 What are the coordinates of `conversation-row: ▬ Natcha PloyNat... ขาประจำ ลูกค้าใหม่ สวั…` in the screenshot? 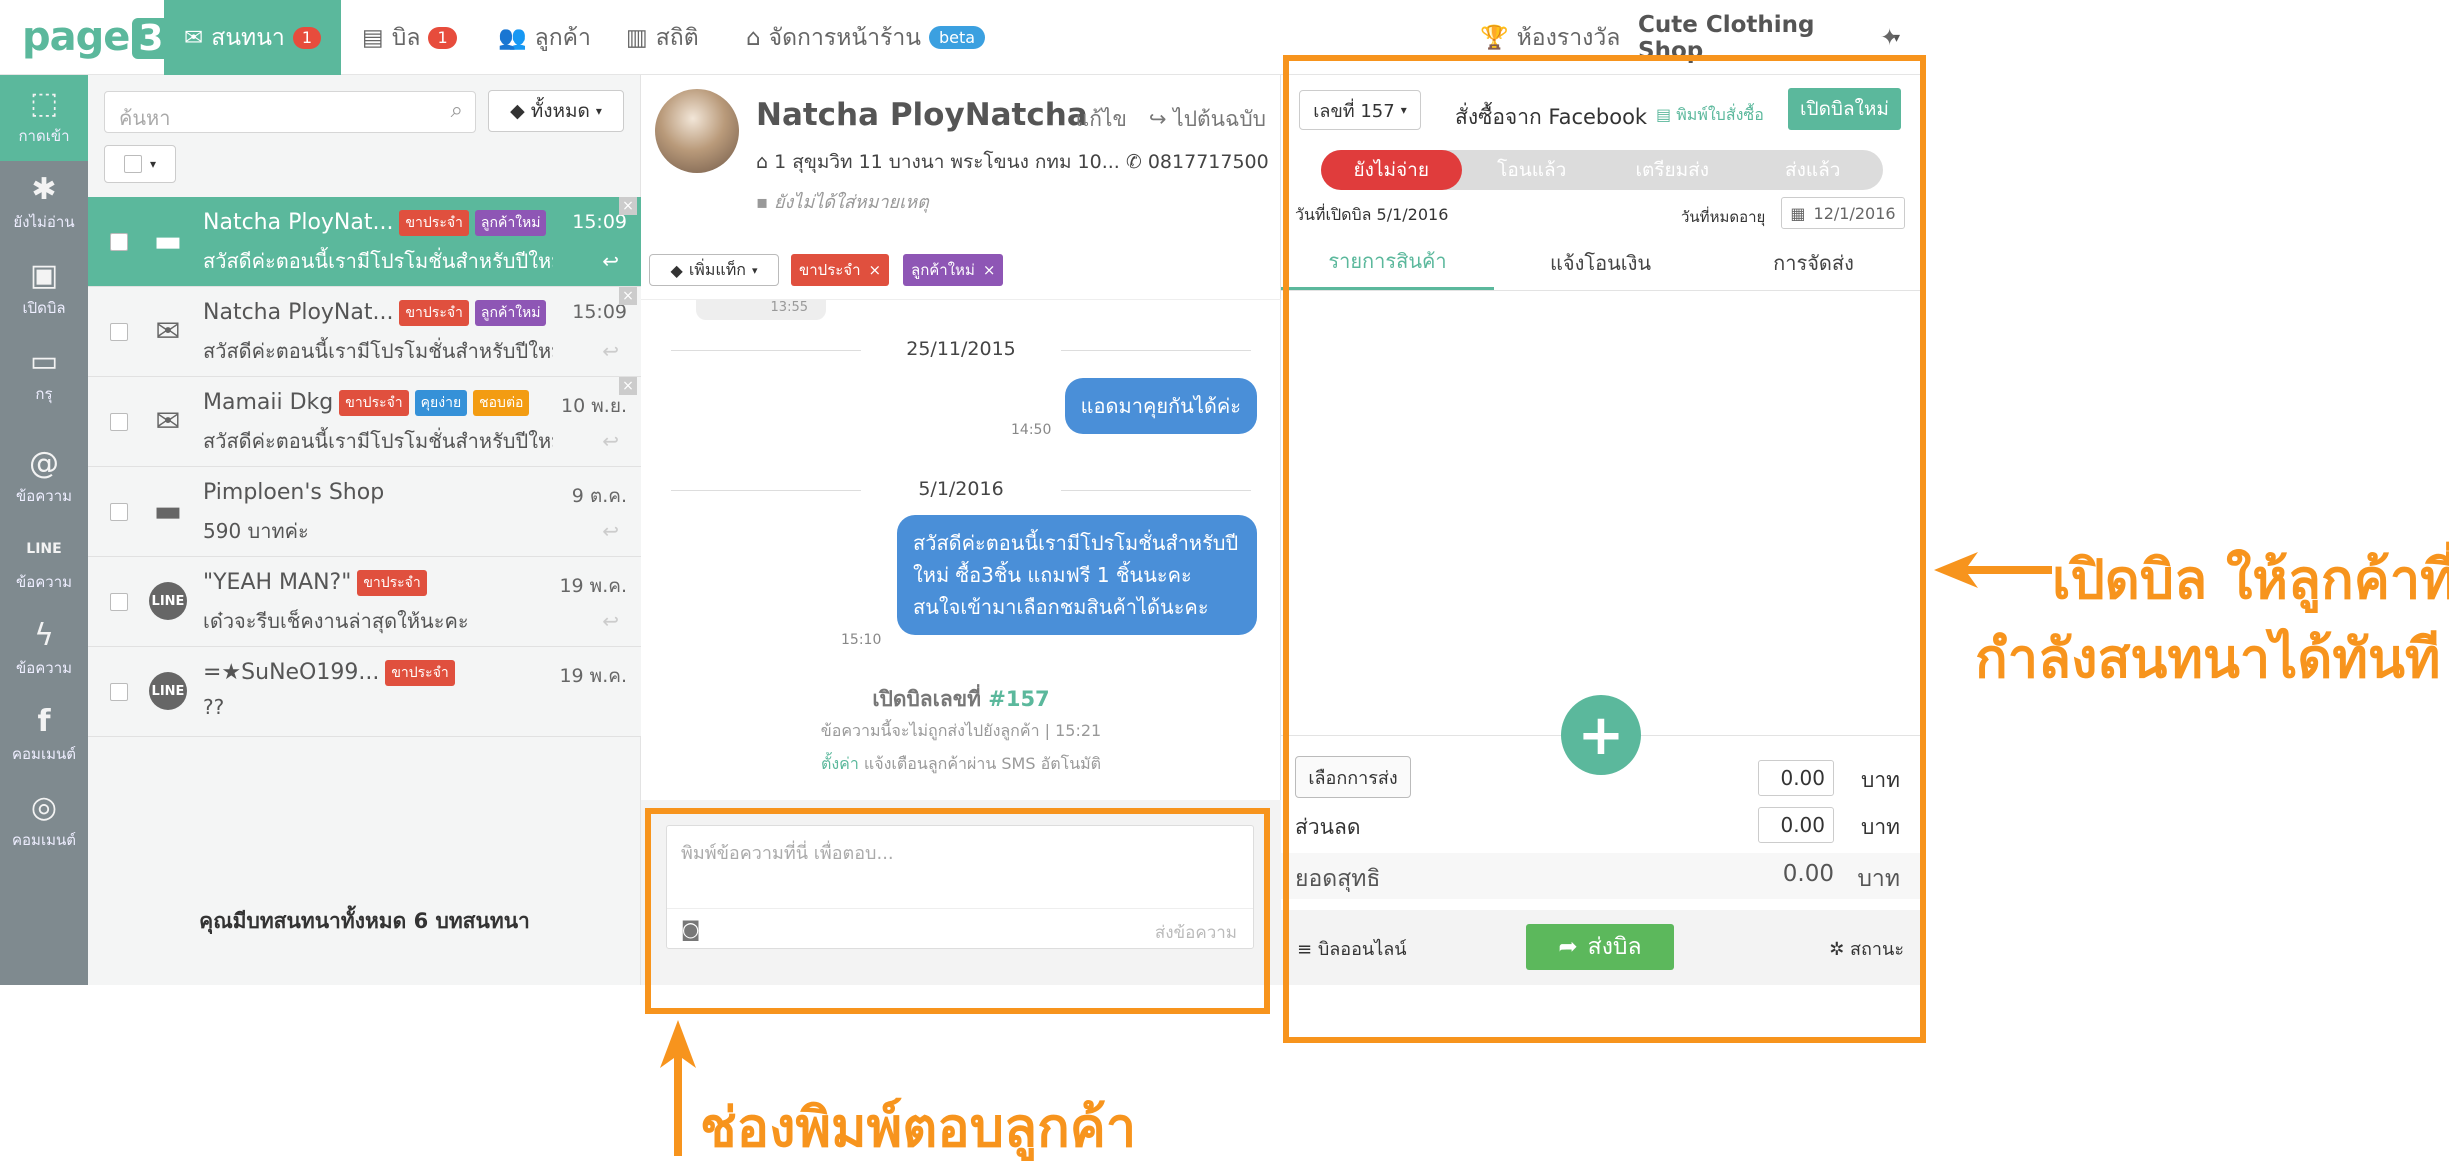 It's located at (364, 242).